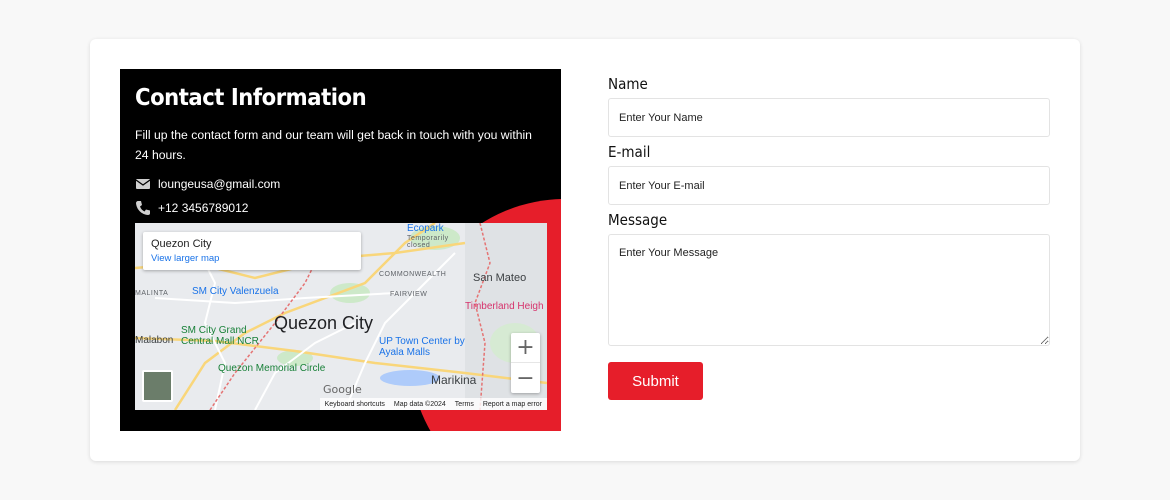 The height and width of the screenshot is (500, 1170). What do you see at coordinates (220, 336) in the screenshot?
I see `map-label-sm-grand-central: SM City Grand Central Mall NCR` at bounding box center [220, 336].